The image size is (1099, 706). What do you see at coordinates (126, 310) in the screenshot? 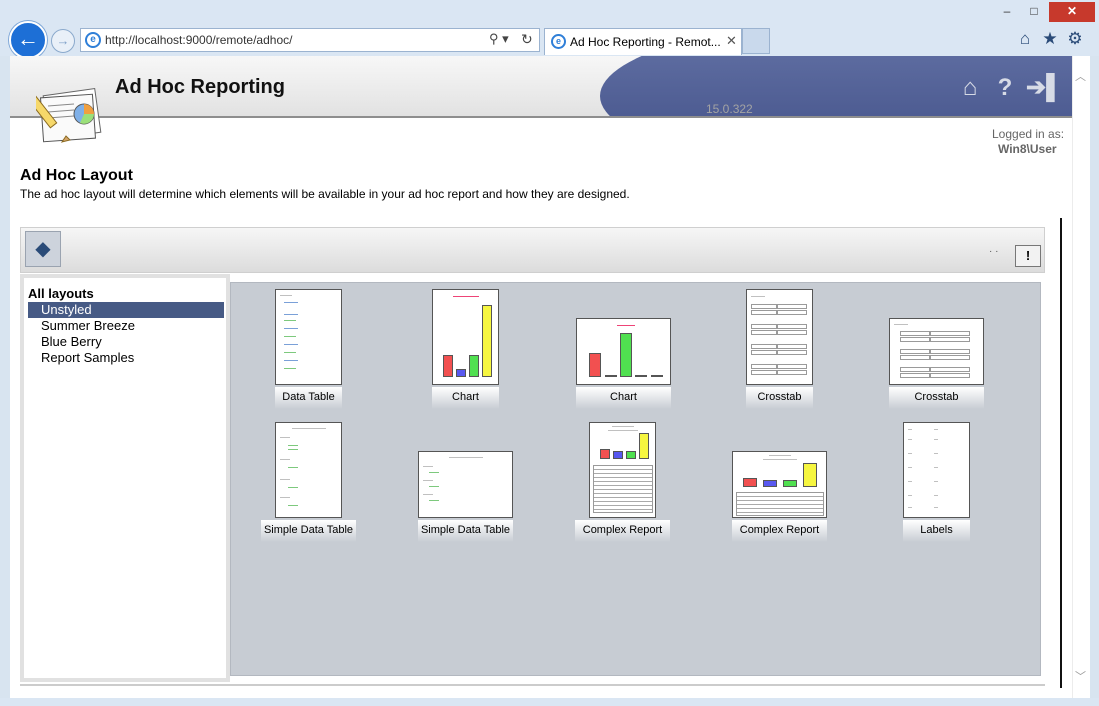
I see `category-unstyled: Unstyled` at bounding box center [126, 310].